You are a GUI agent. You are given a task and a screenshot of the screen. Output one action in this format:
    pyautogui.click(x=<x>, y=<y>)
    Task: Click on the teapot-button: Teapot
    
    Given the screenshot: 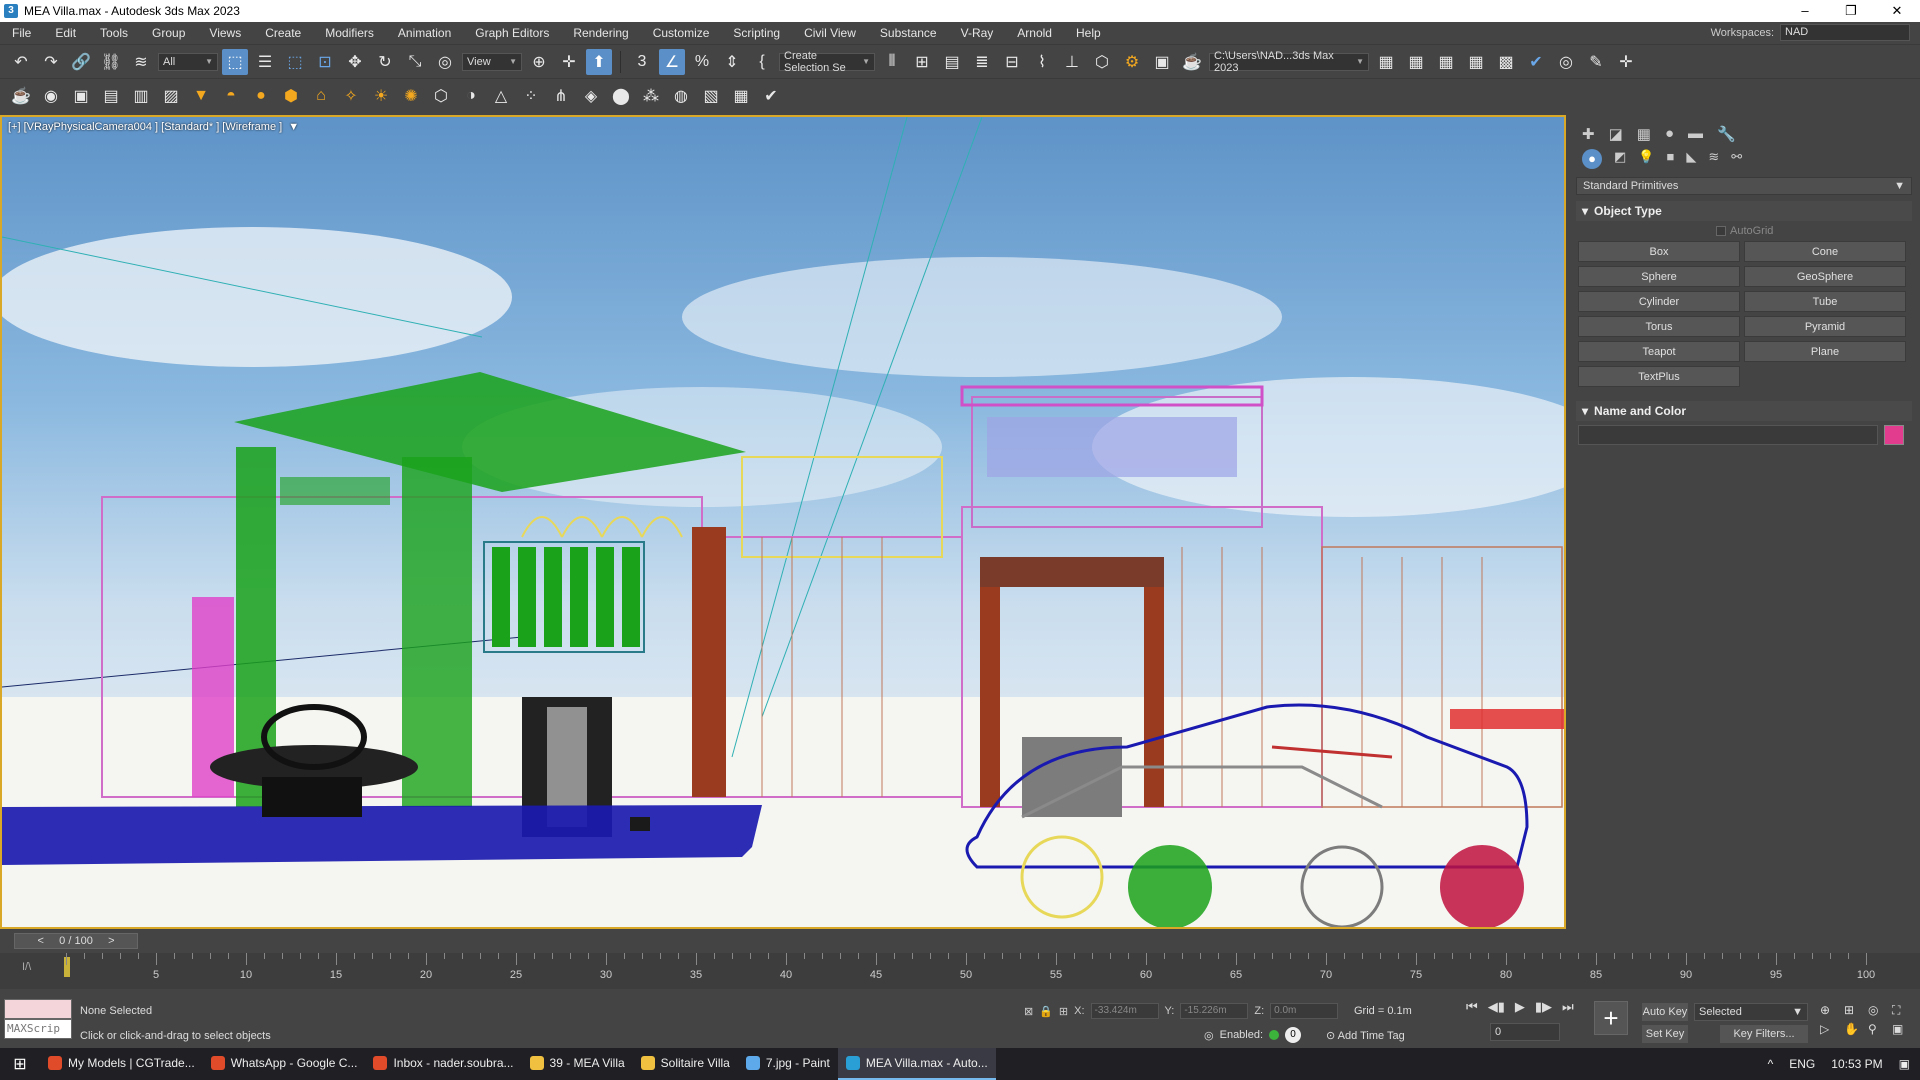 What is the action you would take?
    pyautogui.click(x=1659, y=351)
    